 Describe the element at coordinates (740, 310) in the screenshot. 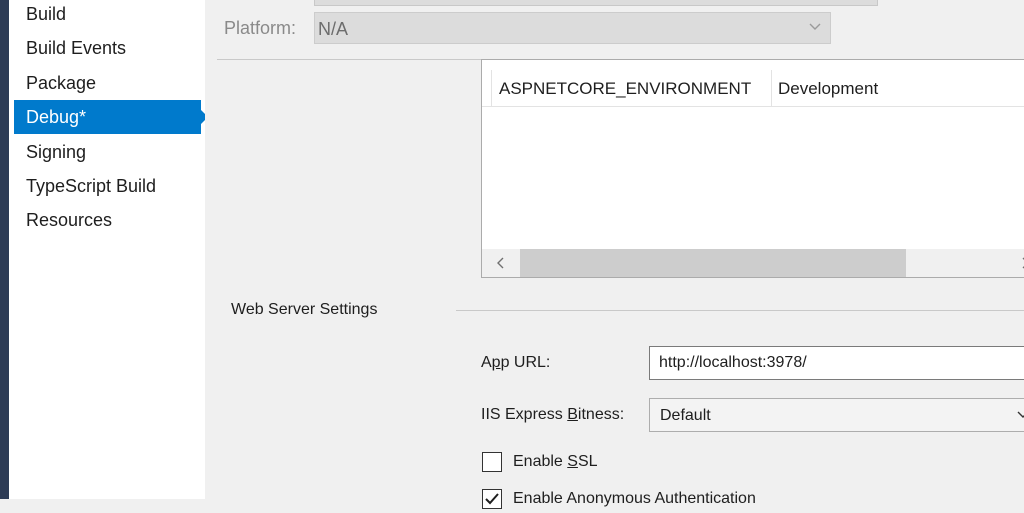

I see `section-divider` at that location.